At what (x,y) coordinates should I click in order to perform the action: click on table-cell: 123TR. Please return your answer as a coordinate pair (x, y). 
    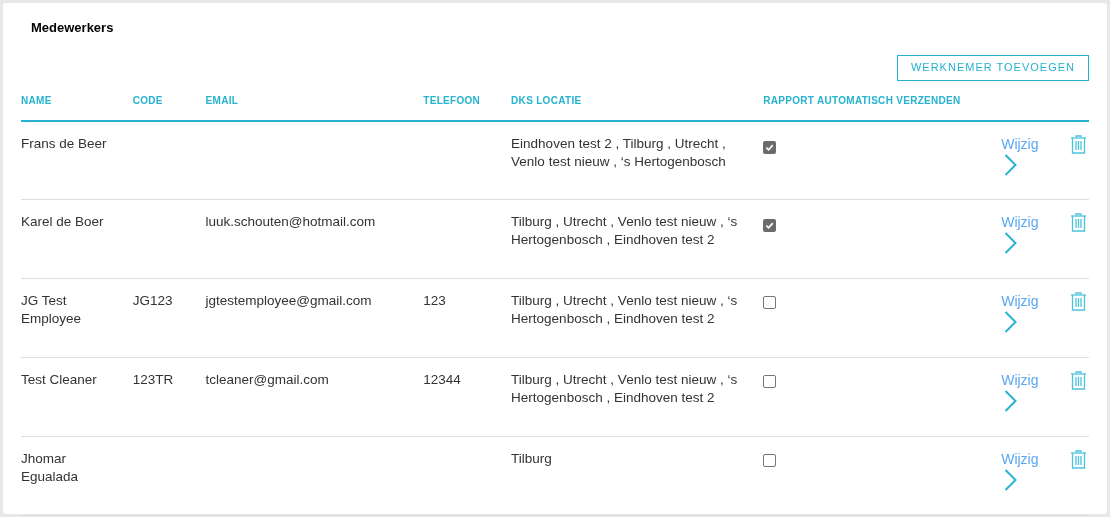
    Looking at the image, I should click on (153, 379).